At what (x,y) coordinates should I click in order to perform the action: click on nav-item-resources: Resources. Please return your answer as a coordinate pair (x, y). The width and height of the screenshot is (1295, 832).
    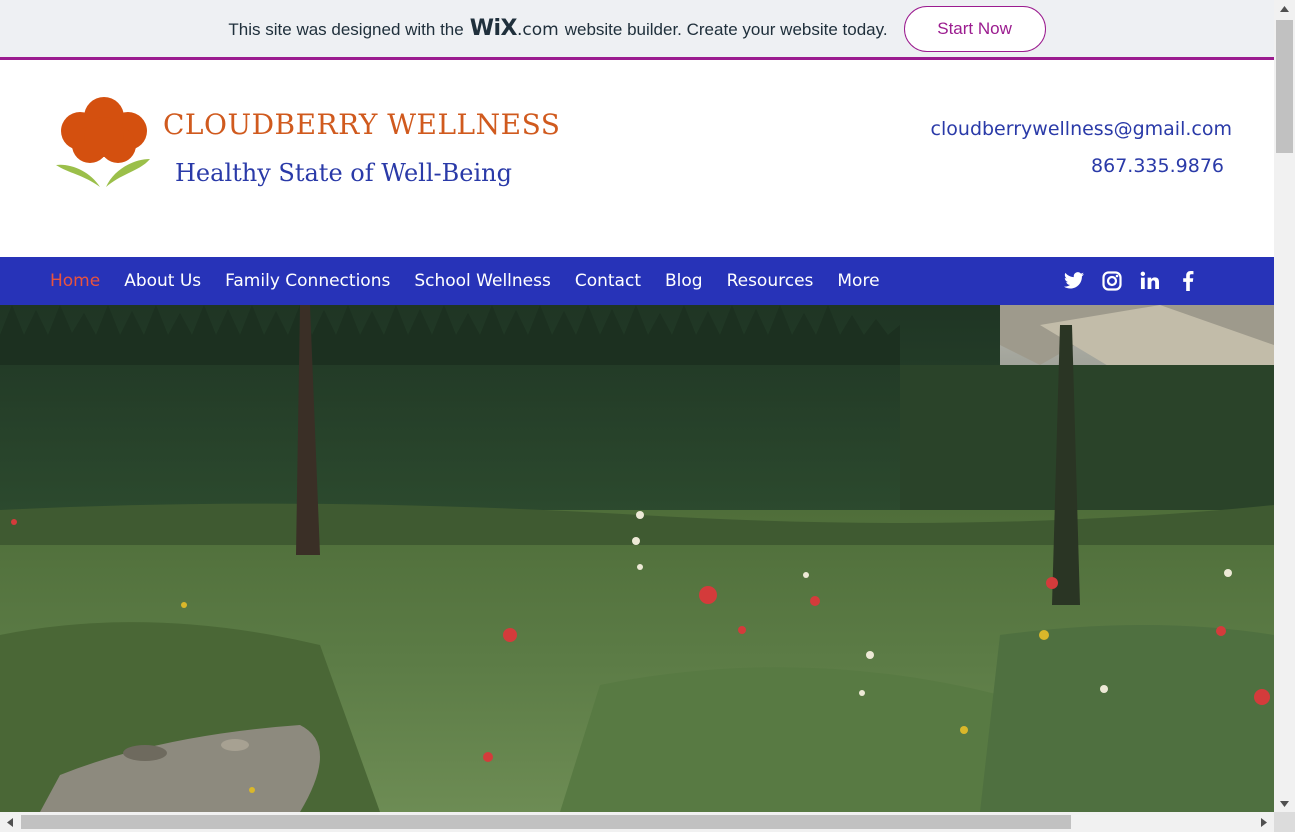
    Looking at the image, I should click on (770, 281).